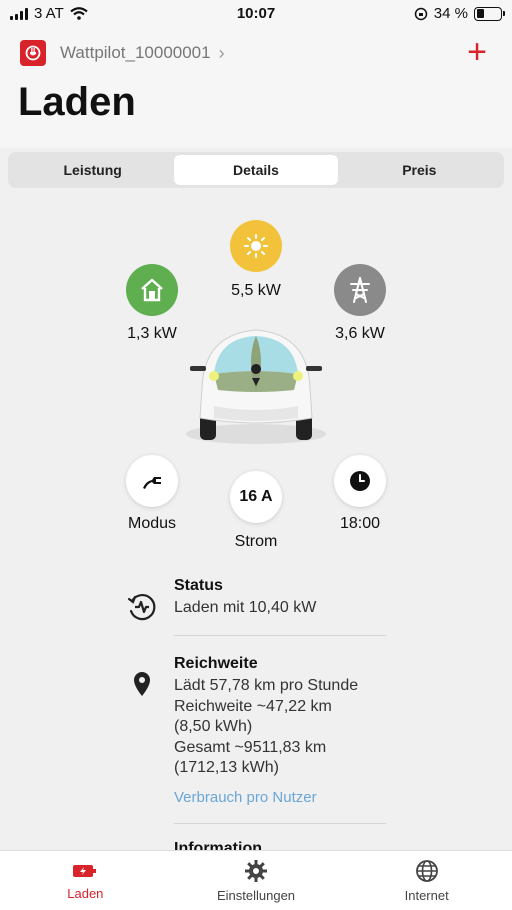  Describe the element at coordinates (360, 523) in the screenshot. I see `timer-value: 18:00` at that location.